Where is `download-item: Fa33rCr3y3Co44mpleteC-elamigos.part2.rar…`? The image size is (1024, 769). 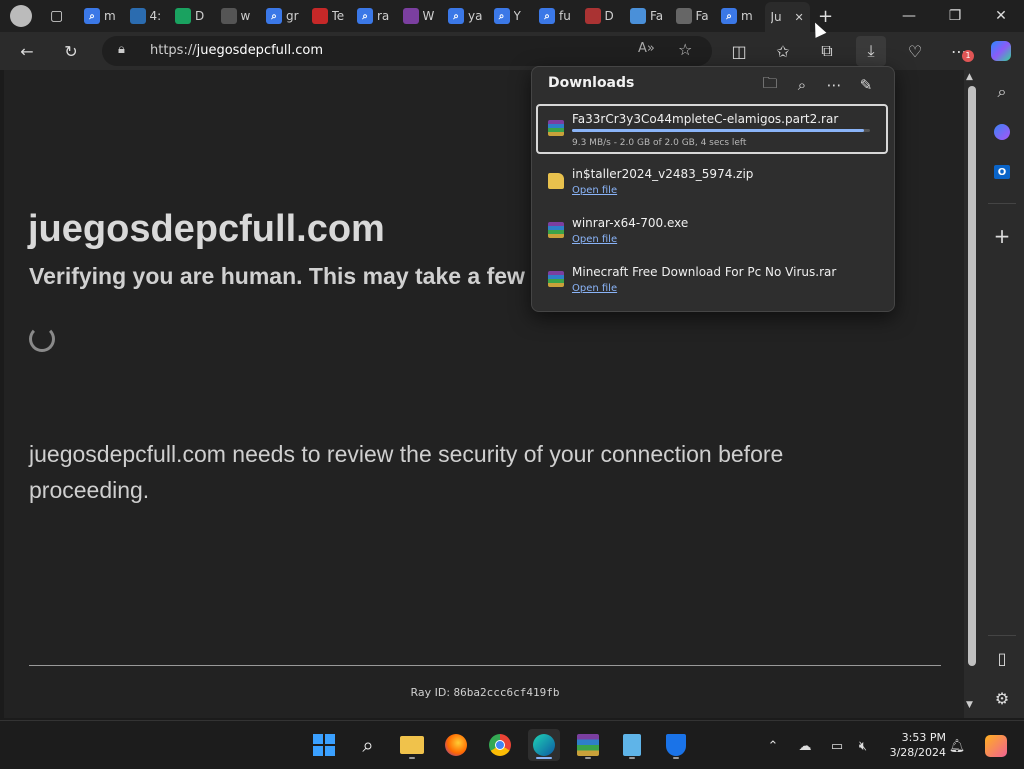 download-item: Fa33rCr3y3Co44mpleteC-elamigos.part2.rar… is located at coordinates (712, 129).